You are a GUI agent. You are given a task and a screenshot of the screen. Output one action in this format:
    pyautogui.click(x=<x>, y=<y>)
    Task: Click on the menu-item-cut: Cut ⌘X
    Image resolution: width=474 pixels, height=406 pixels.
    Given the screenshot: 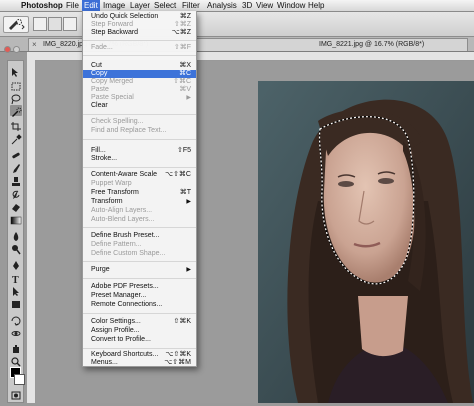 What is the action you would take?
    pyautogui.click(x=139, y=66)
    